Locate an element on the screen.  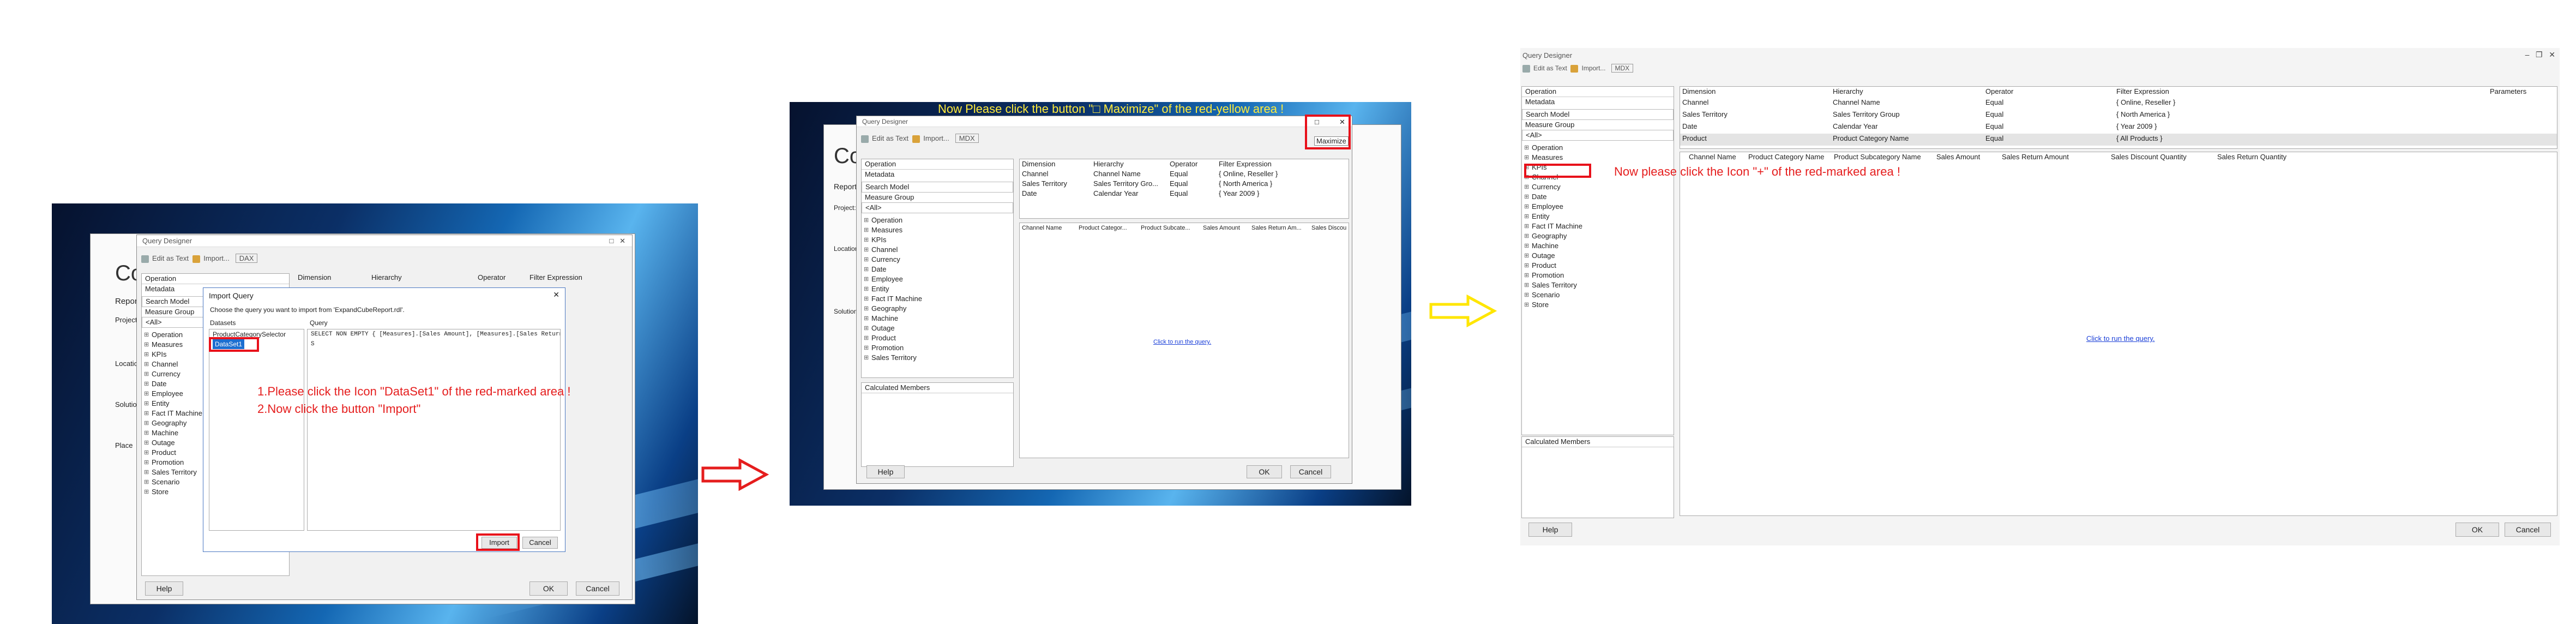
red-arrow-icon is located at coordinates (735, 474).